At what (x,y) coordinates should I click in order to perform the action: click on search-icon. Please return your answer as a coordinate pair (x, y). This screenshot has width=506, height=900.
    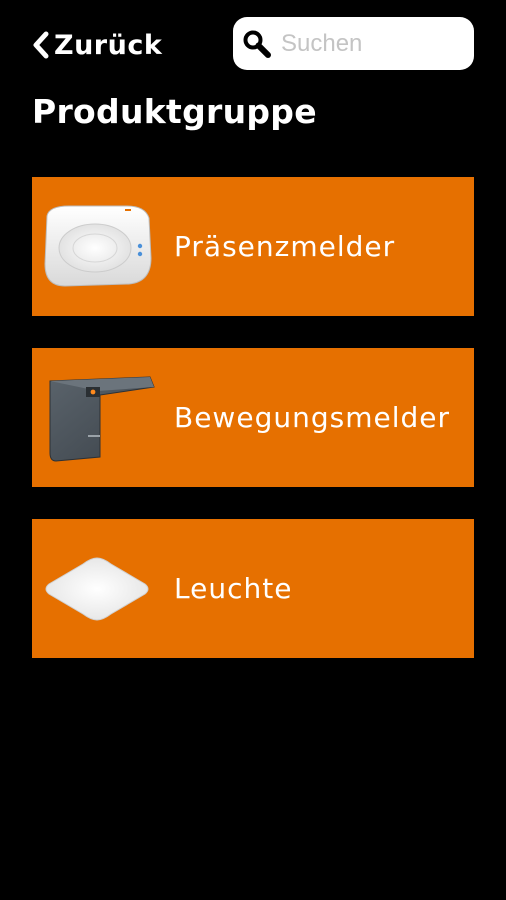
    Looking at the image, I should click on (257, 44).